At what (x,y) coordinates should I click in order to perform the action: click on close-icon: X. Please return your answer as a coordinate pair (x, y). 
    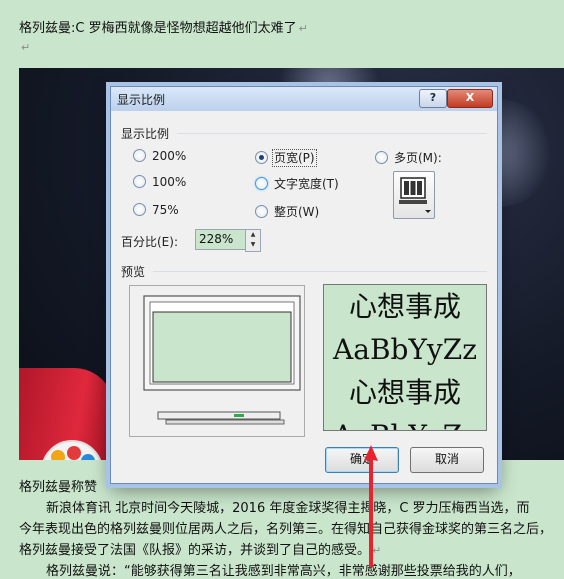
    Looking at the image, I should click on (470, 97).